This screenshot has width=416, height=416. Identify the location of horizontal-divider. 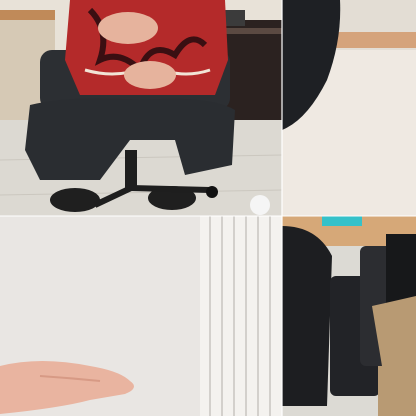
(208, 216).